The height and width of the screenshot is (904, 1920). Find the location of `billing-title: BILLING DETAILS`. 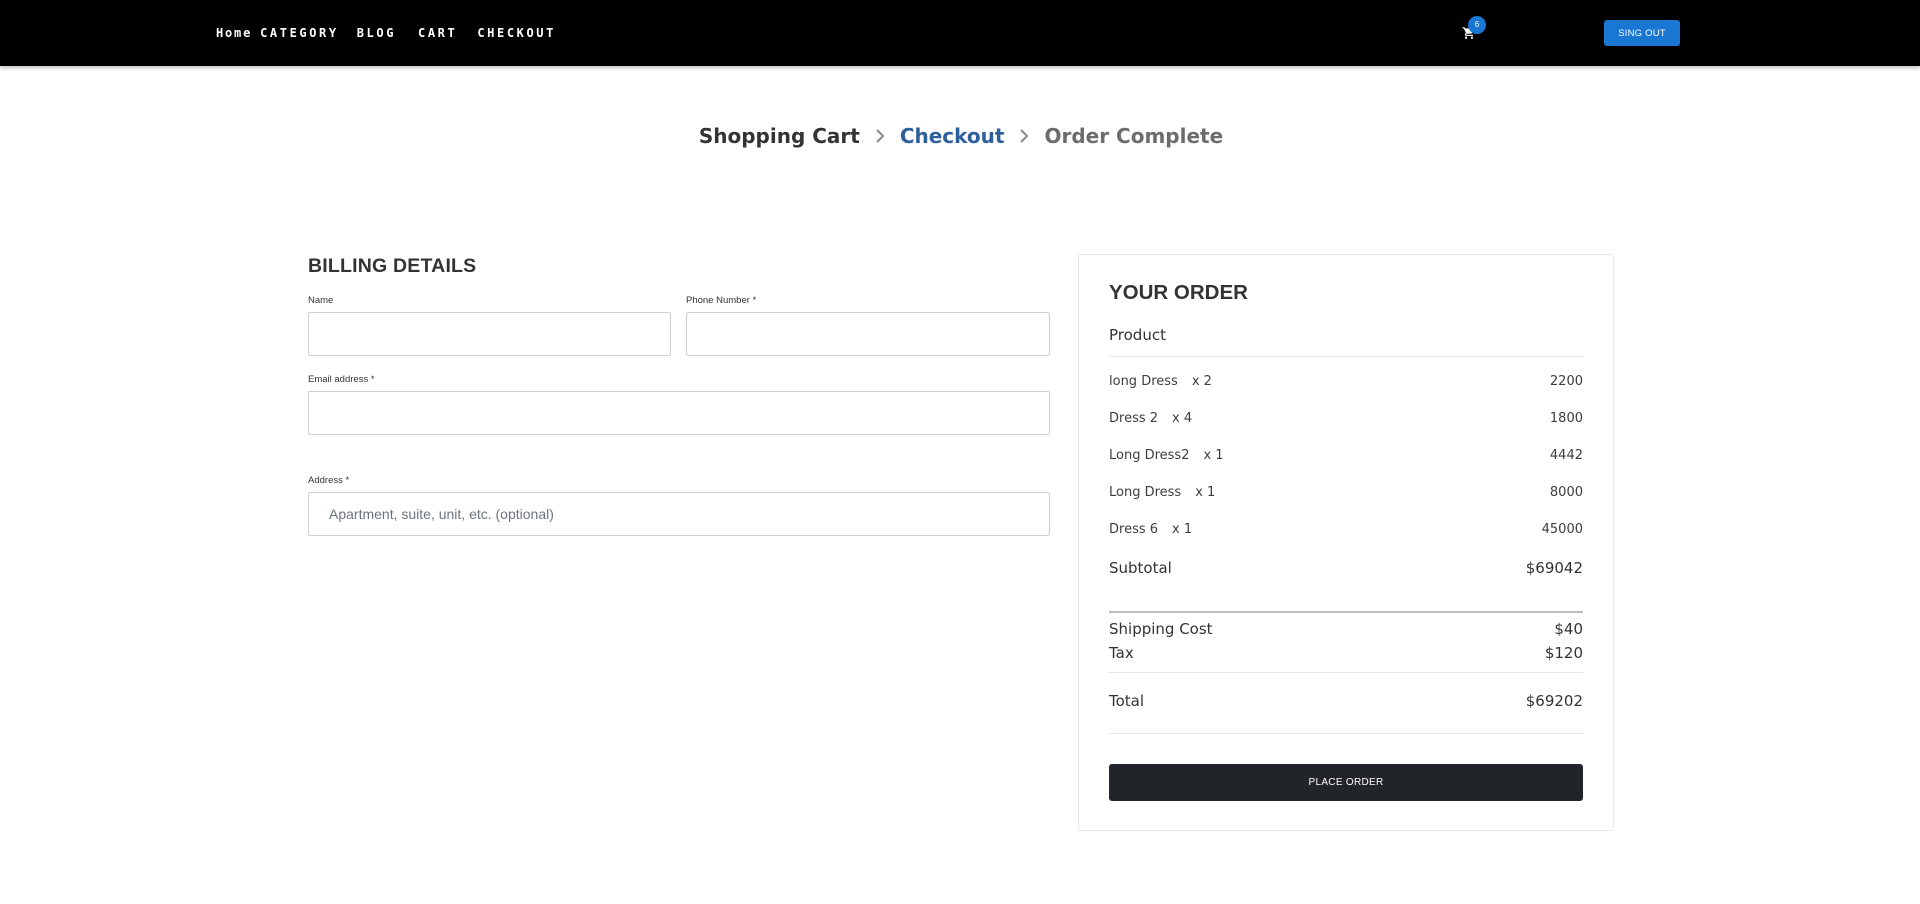

billing-title: BILLING DETAILS is located at coordinates (392, 266).